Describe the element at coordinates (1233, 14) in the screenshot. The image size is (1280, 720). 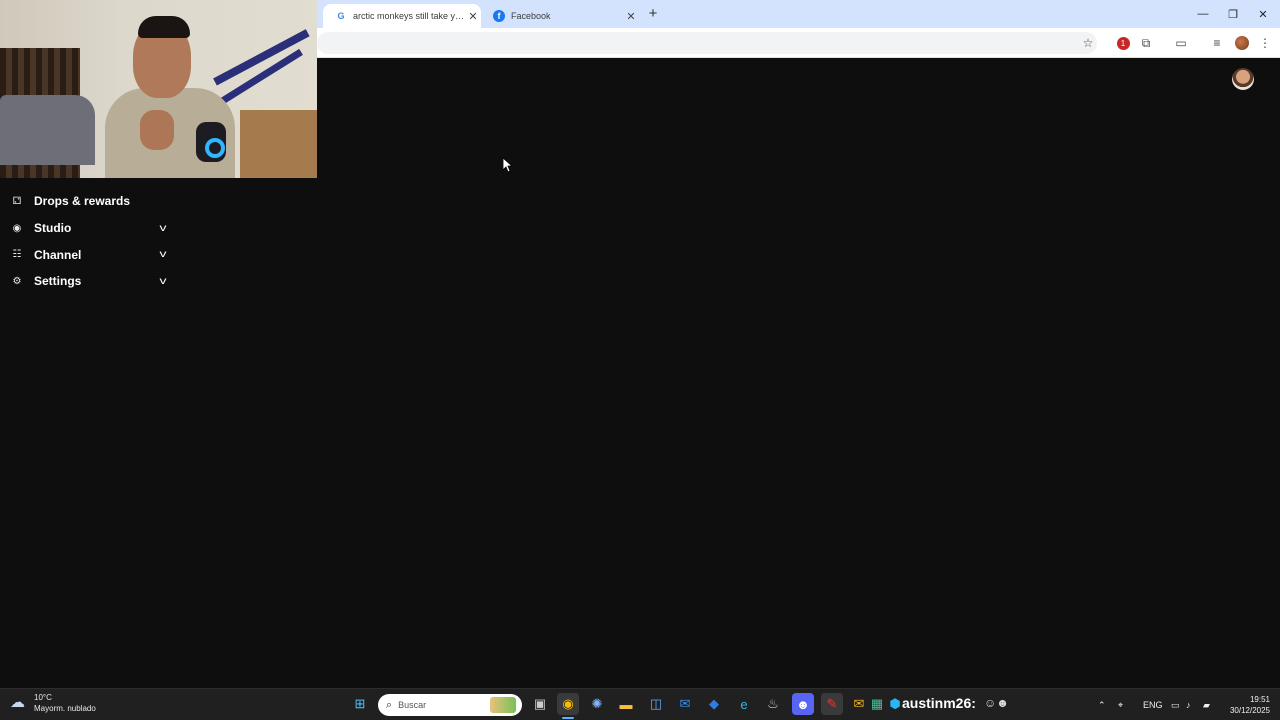
I see `restore-button: ❐` at that location.